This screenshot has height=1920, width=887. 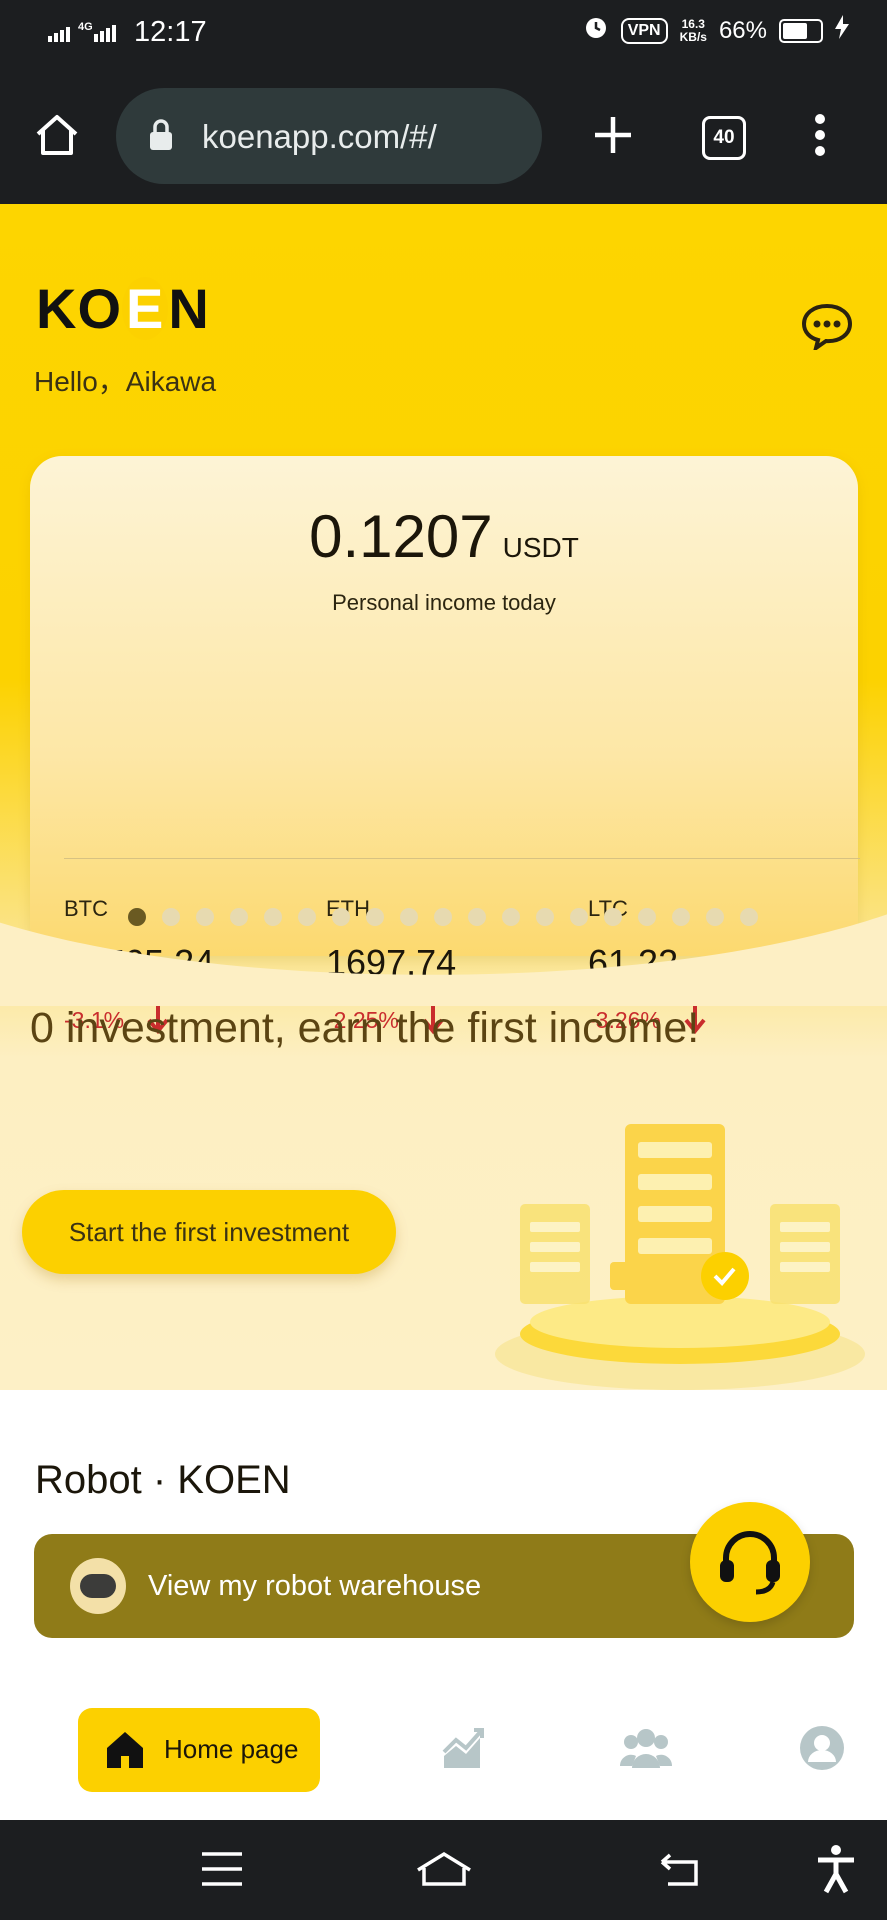 I want to click on chat-icon, so click(x=827, y=327).